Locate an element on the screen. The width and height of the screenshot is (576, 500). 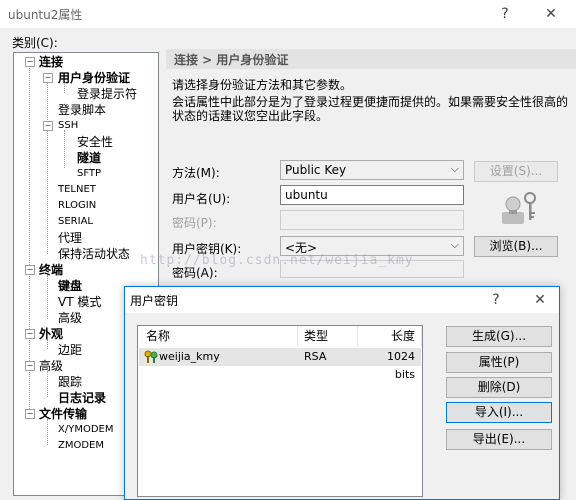
tree-item-login-script: 登录脚本 is located at coordinates (82, 110).